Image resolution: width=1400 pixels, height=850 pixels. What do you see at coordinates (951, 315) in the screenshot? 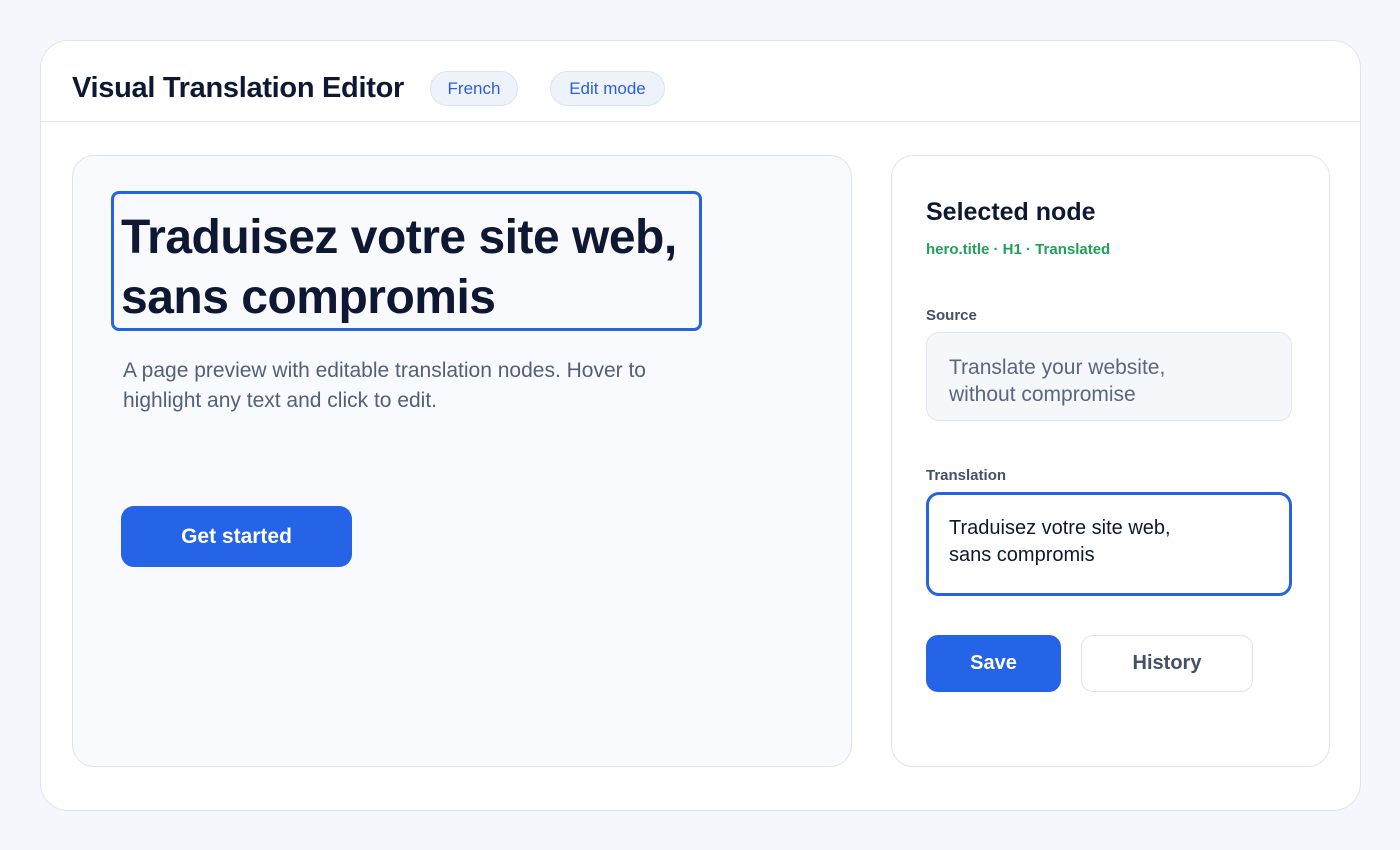
I see `source-label: Source` at bounding box center [951, 315].